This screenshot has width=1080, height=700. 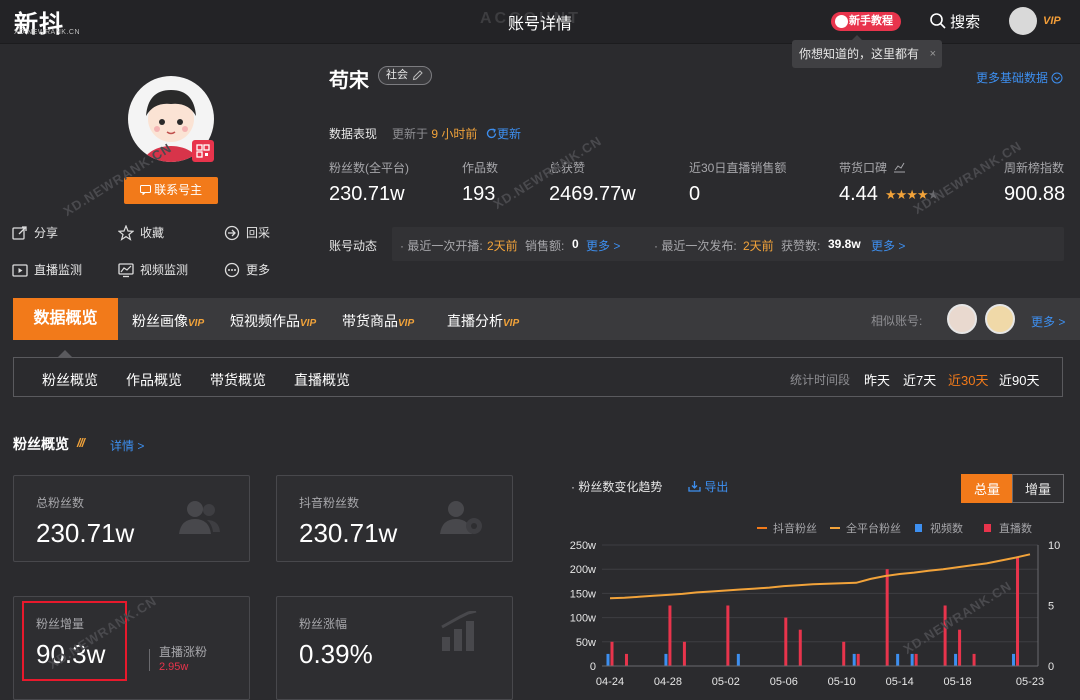 I want to click on live-more-link: 更多 >, so click(x=603, y=245).